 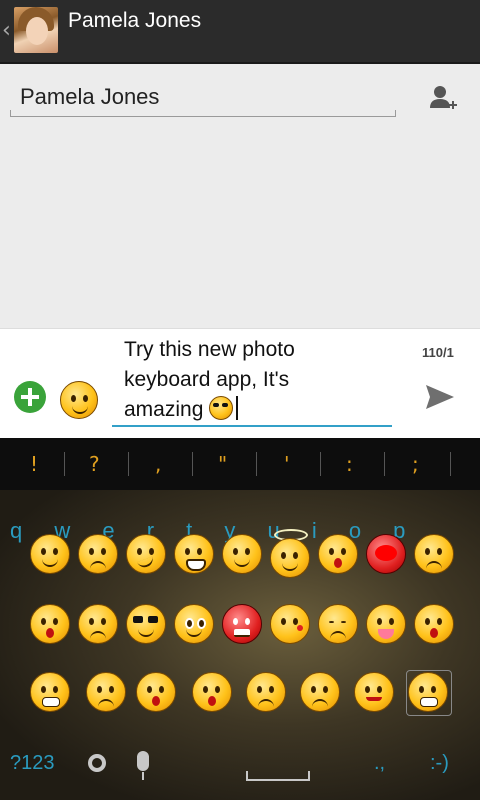 What do you see at coordinates (443, 99) in the screenshot?
I see `add-person-icon` at bounding box center [443, 99].